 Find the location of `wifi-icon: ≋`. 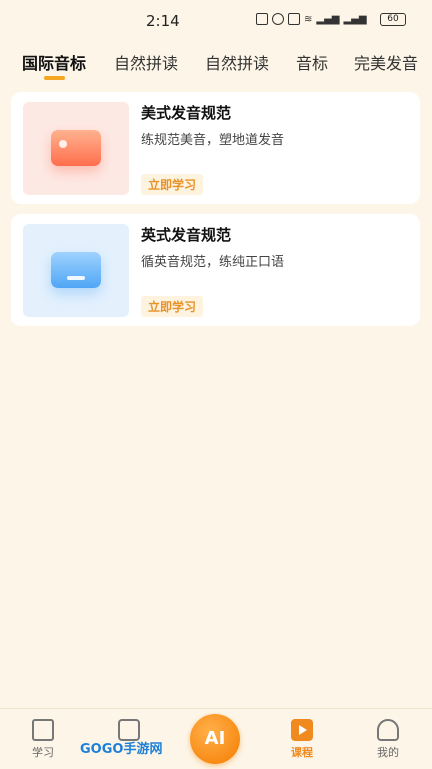

wifi-icon: ≋ is located at coordinates (308, 19).